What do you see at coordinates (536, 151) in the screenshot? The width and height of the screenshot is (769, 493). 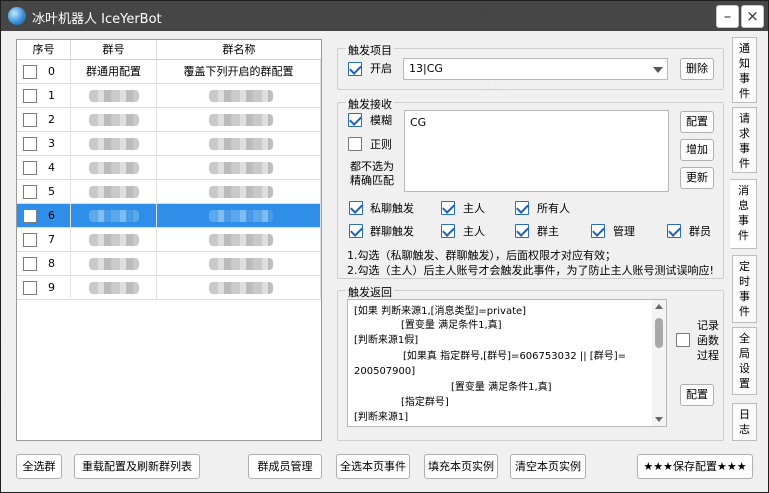 I see `keyword-input: CG` at bounding box center [536, 151].